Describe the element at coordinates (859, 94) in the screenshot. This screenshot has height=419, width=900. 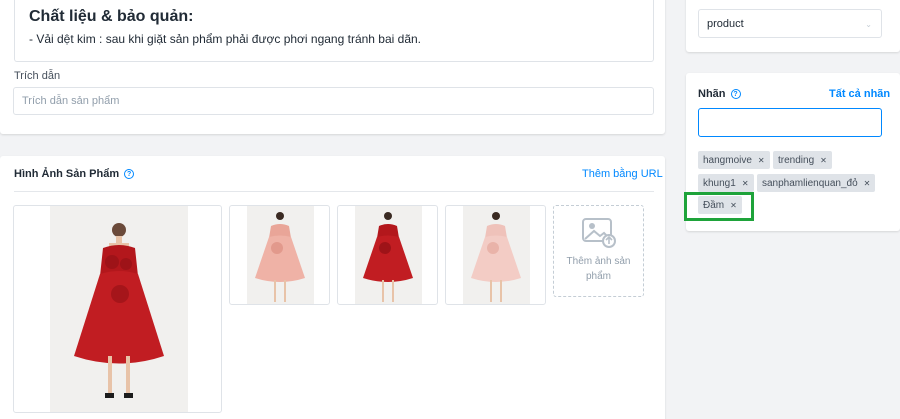
I see `all-tags-link: Tất cả nhãn` at that location.